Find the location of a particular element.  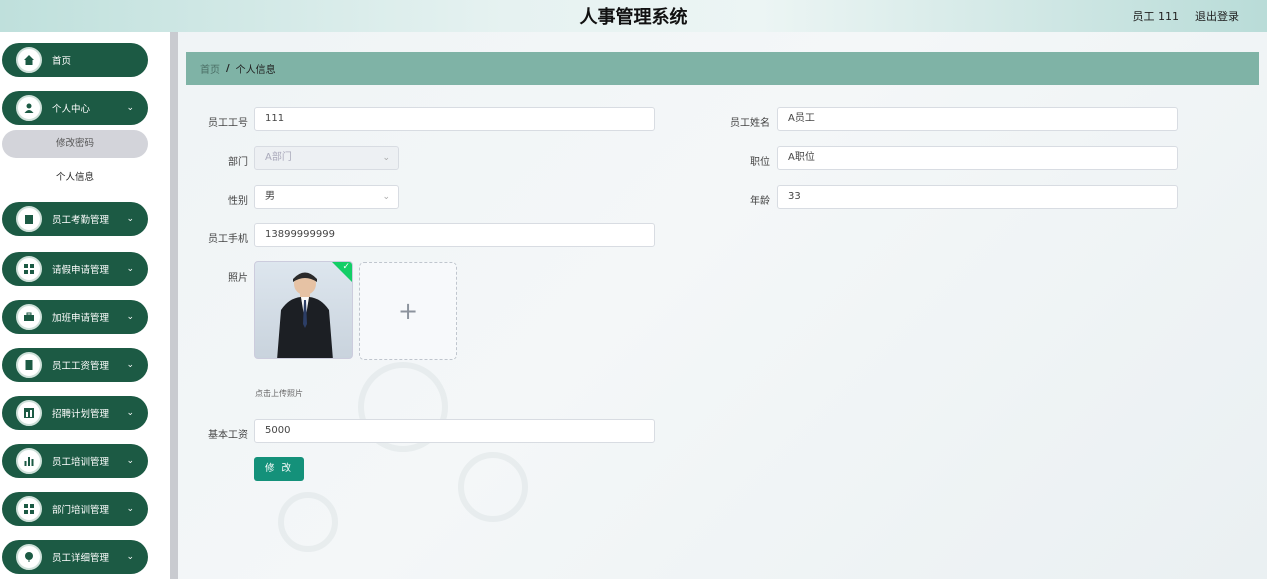

gender-select-value: 男 is located at coordinates (270, 196).